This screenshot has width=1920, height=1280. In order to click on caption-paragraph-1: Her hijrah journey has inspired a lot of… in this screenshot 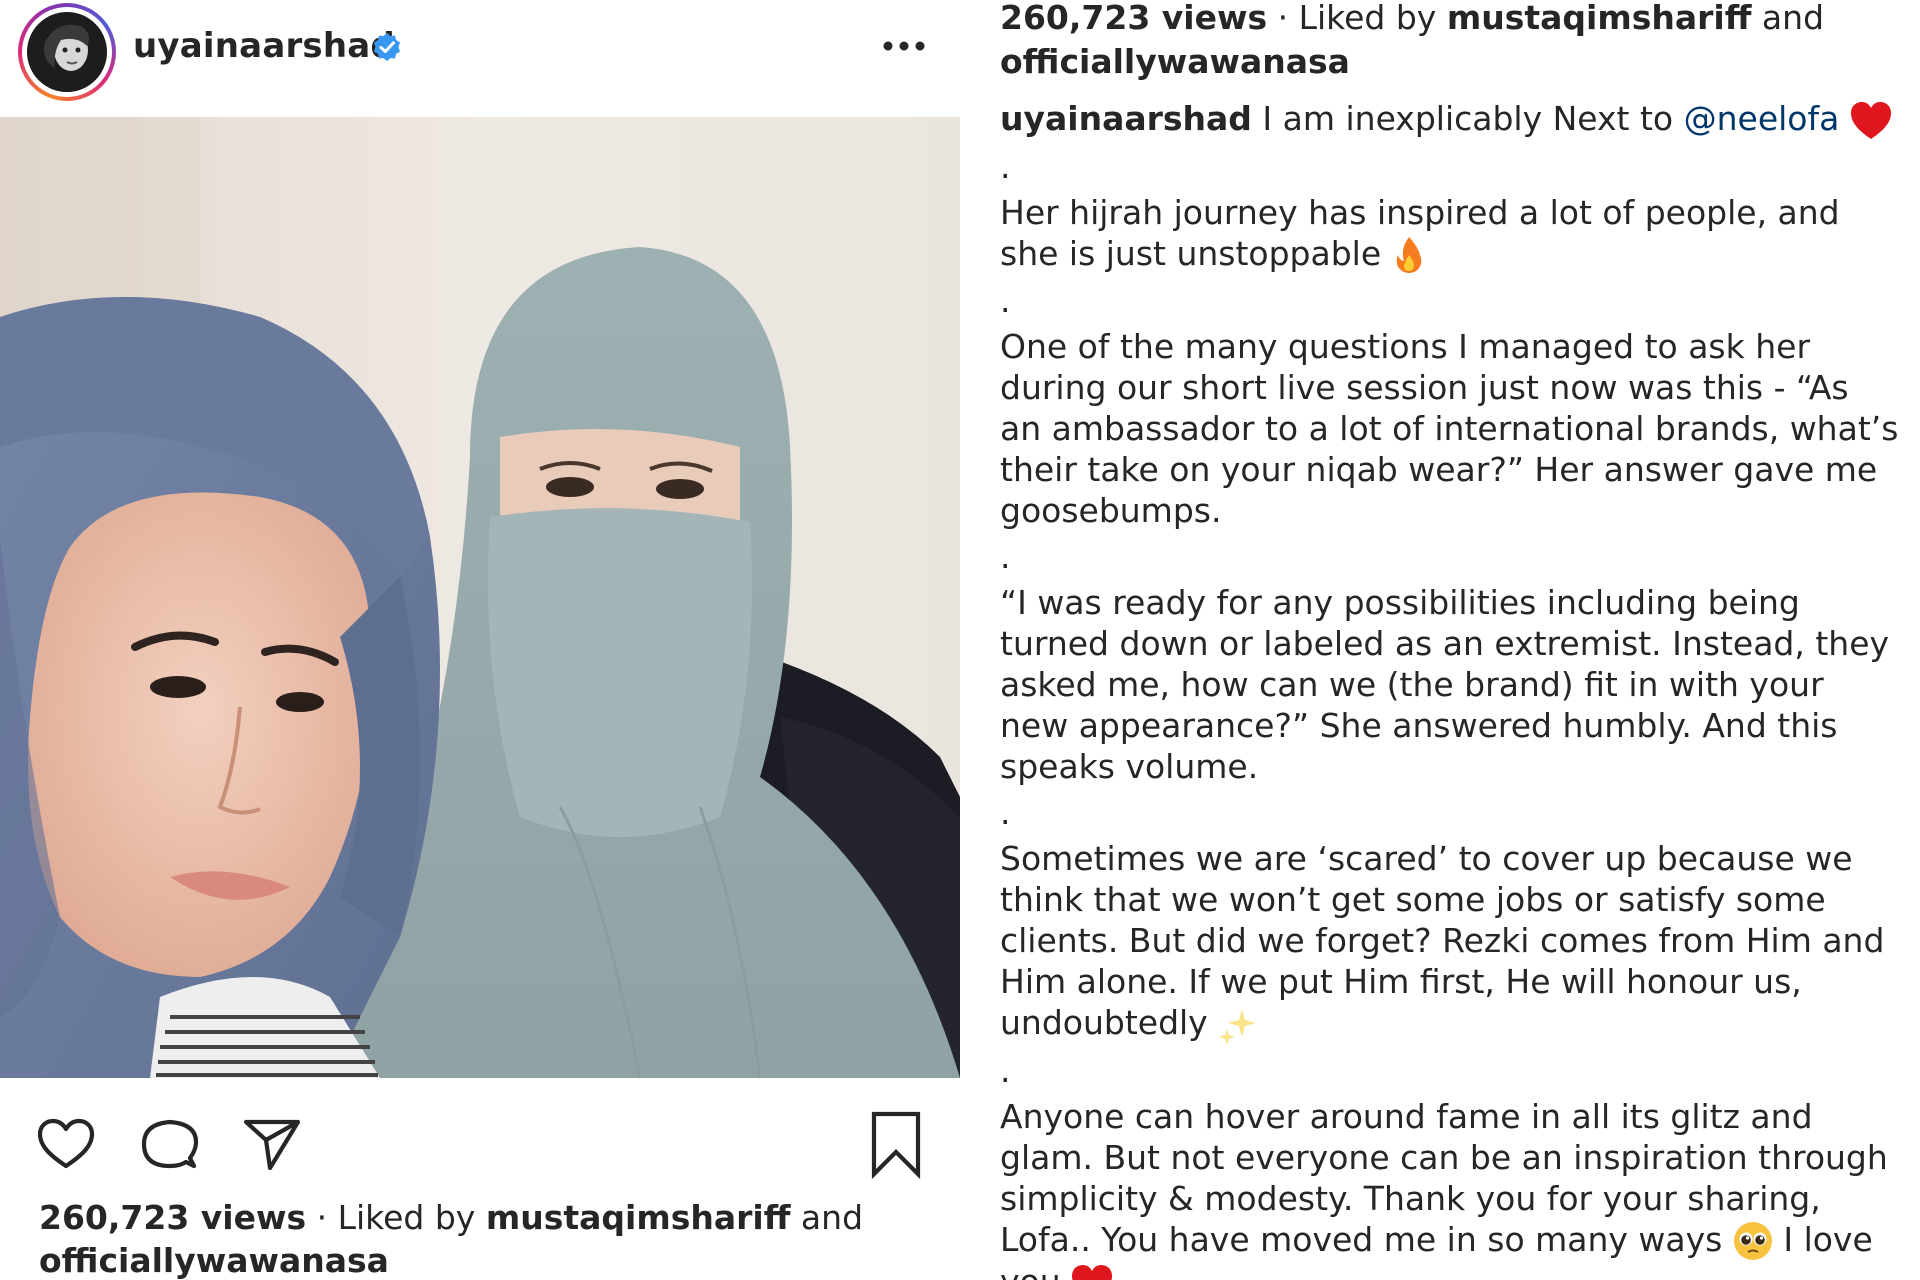, I will do `click(1450, 234)`.